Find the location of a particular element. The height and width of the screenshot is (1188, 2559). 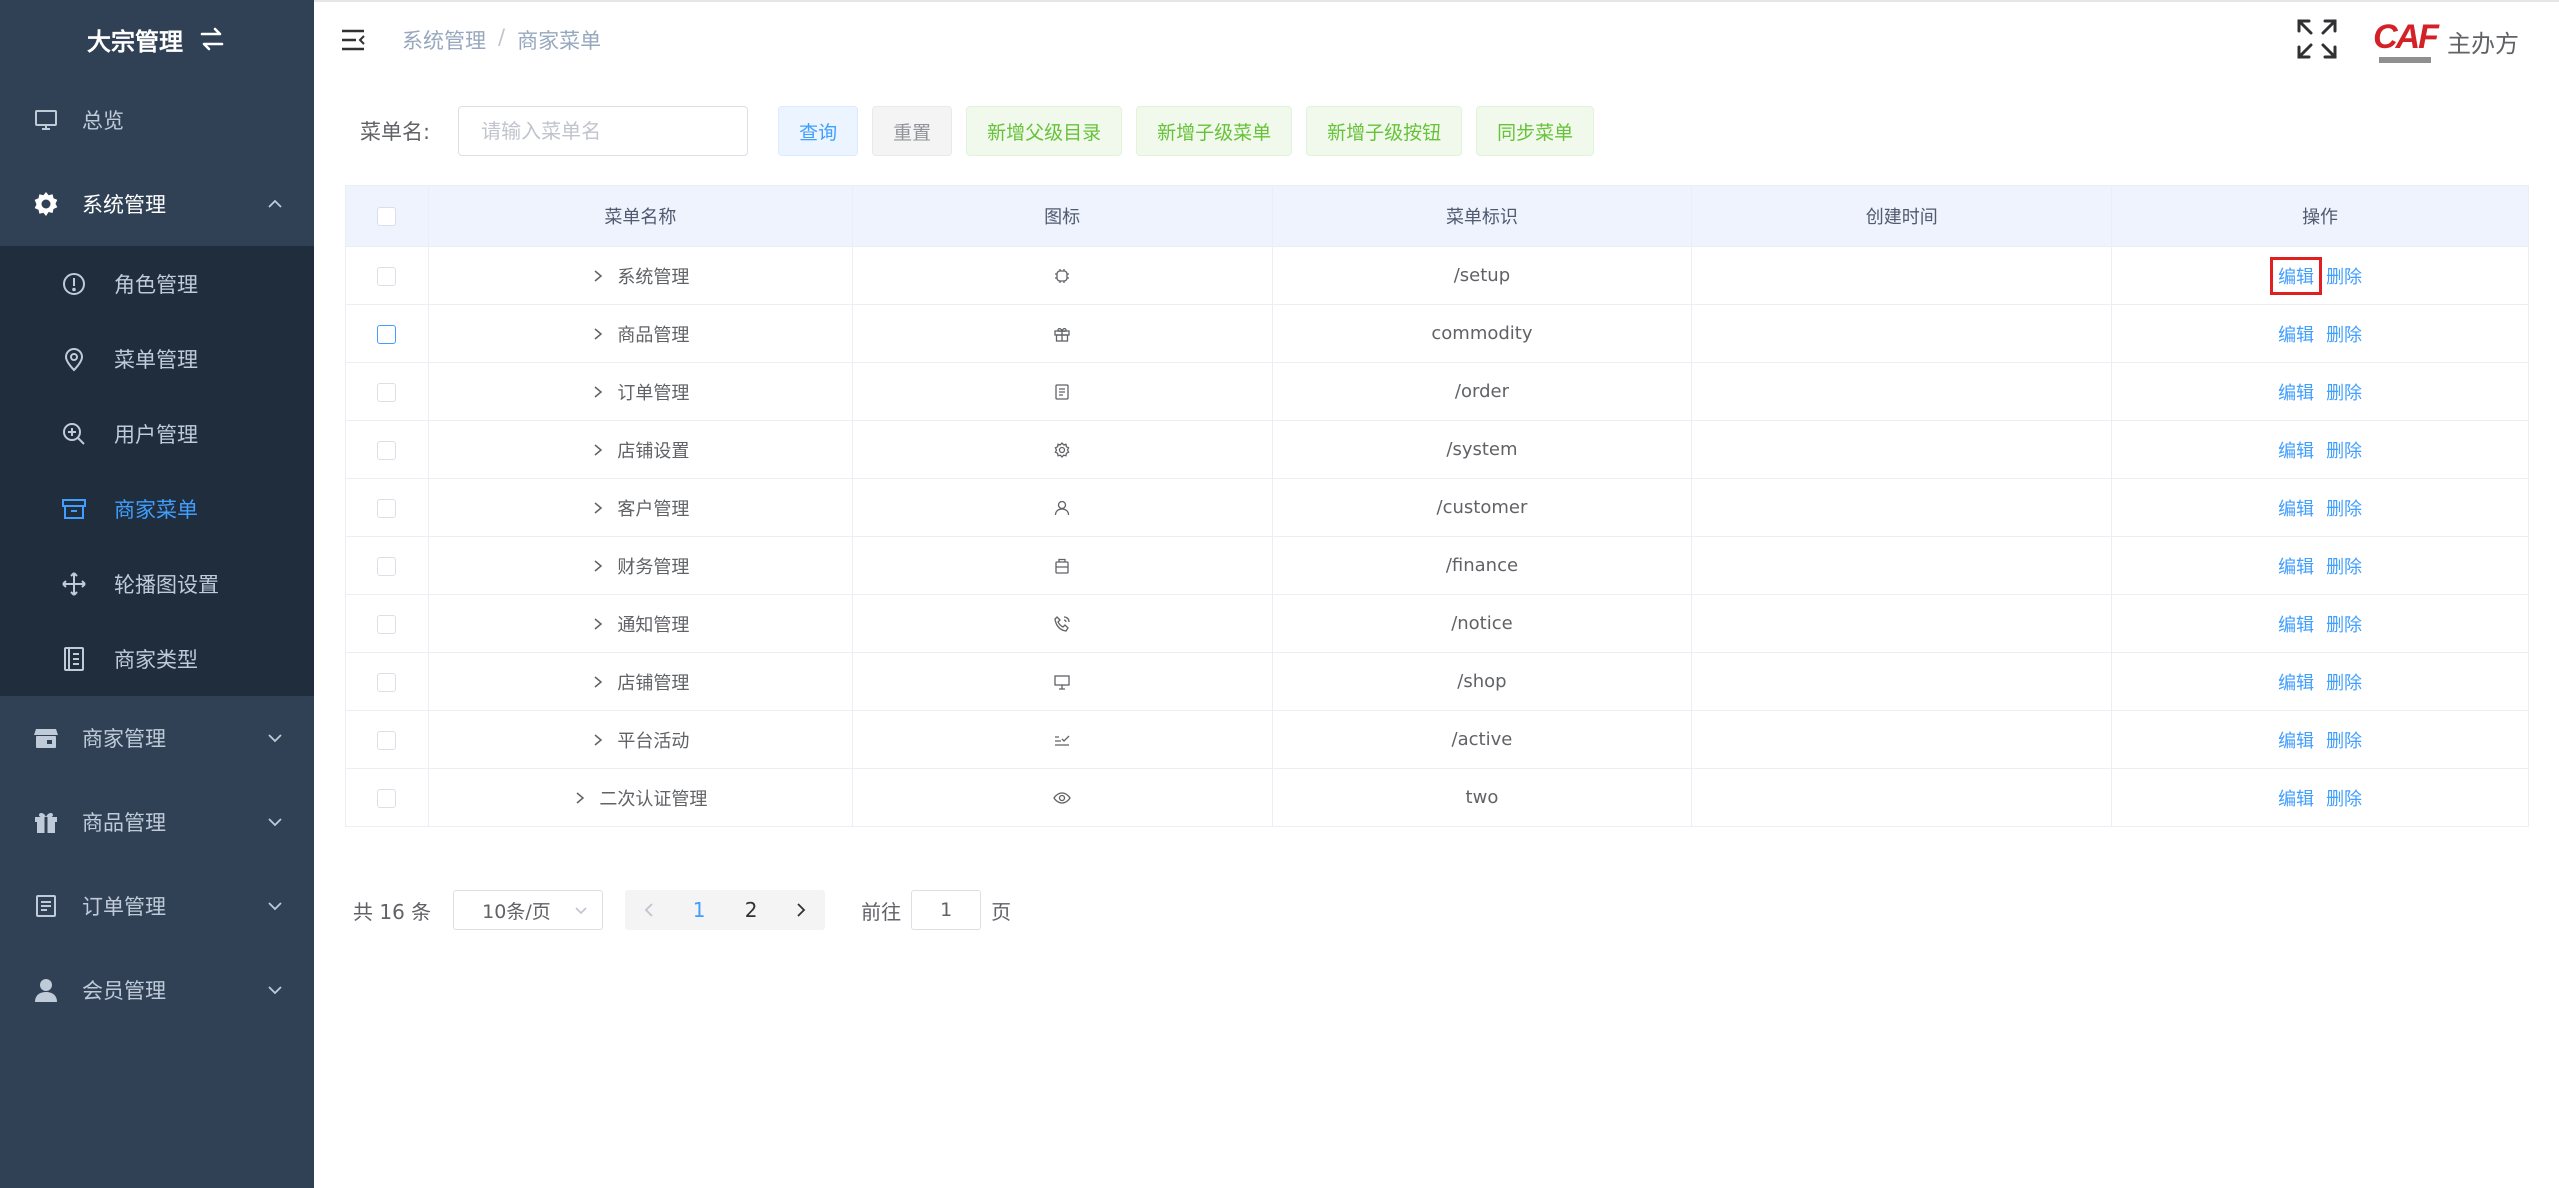

menu-name: 店铺设置 is located at coordinates (653, 451).